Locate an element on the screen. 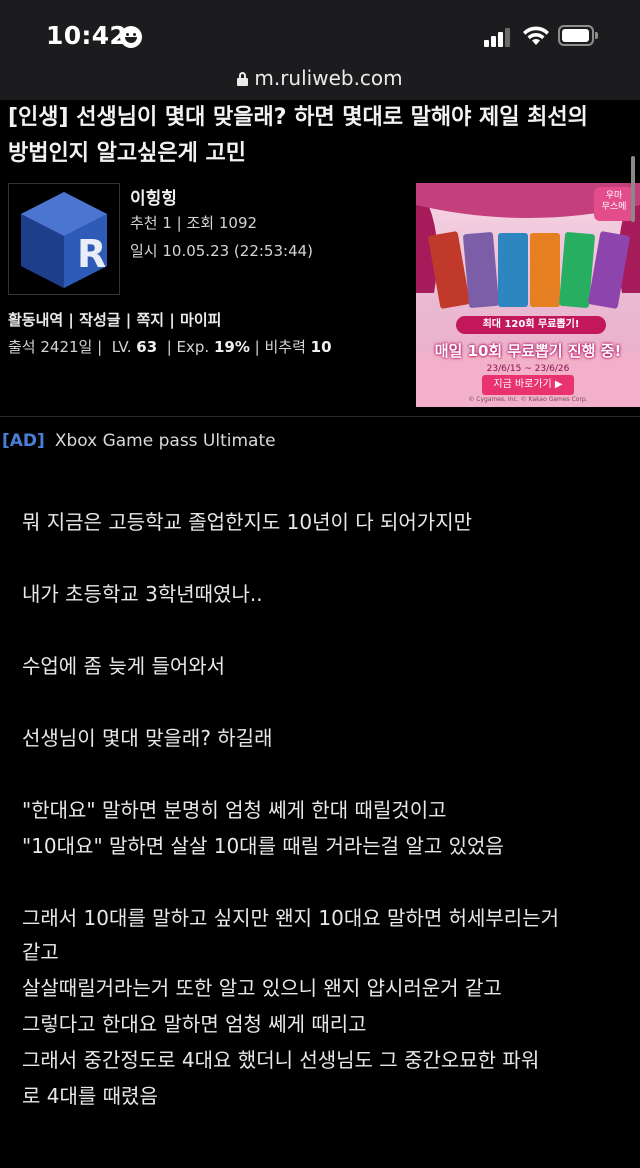 The height and width of the screenshot is (1168, 640). body-line: 수업에 좀 늦게 들어와서 is located at coordinates (124, 666).